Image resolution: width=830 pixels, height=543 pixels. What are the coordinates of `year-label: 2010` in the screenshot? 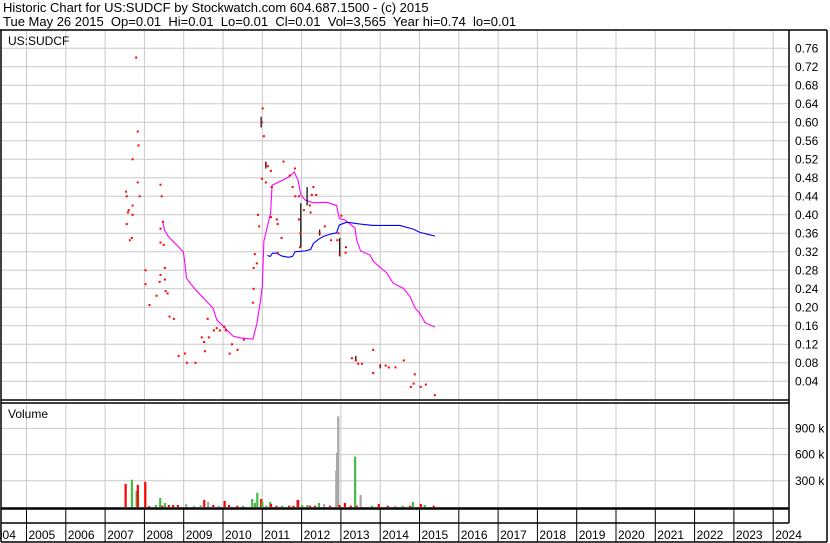 It's located at (238, 535).